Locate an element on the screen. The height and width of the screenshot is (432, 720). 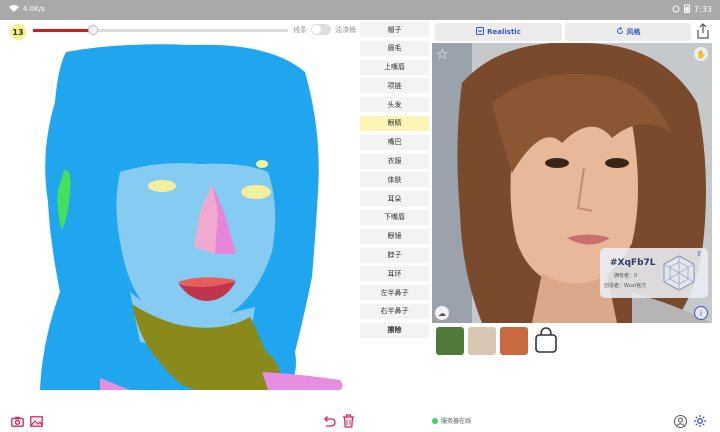
network-speed: 4.0K/s is located at coordinates (34, 9).